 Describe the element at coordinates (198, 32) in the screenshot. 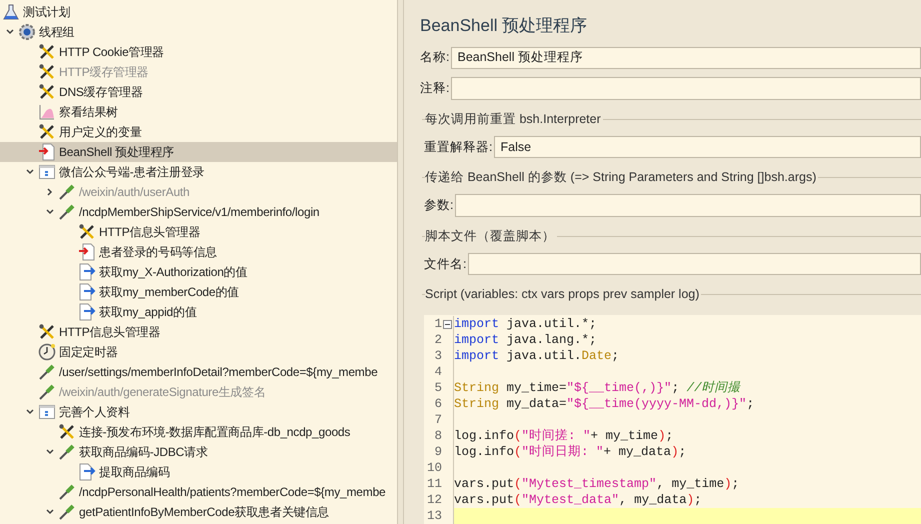

I see `tree-item: 线程组` at that location.